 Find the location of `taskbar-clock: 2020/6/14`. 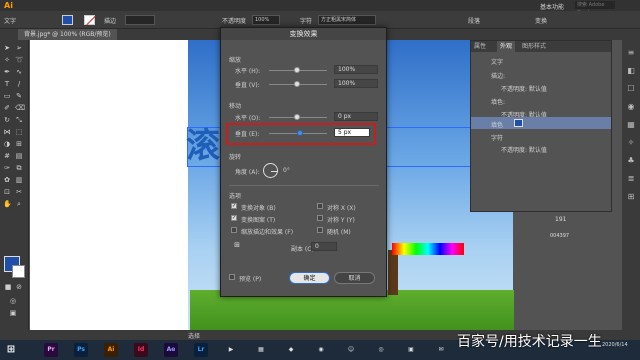

taskbar-clock: 2020/6/14 is located at coordinates (615, 345).